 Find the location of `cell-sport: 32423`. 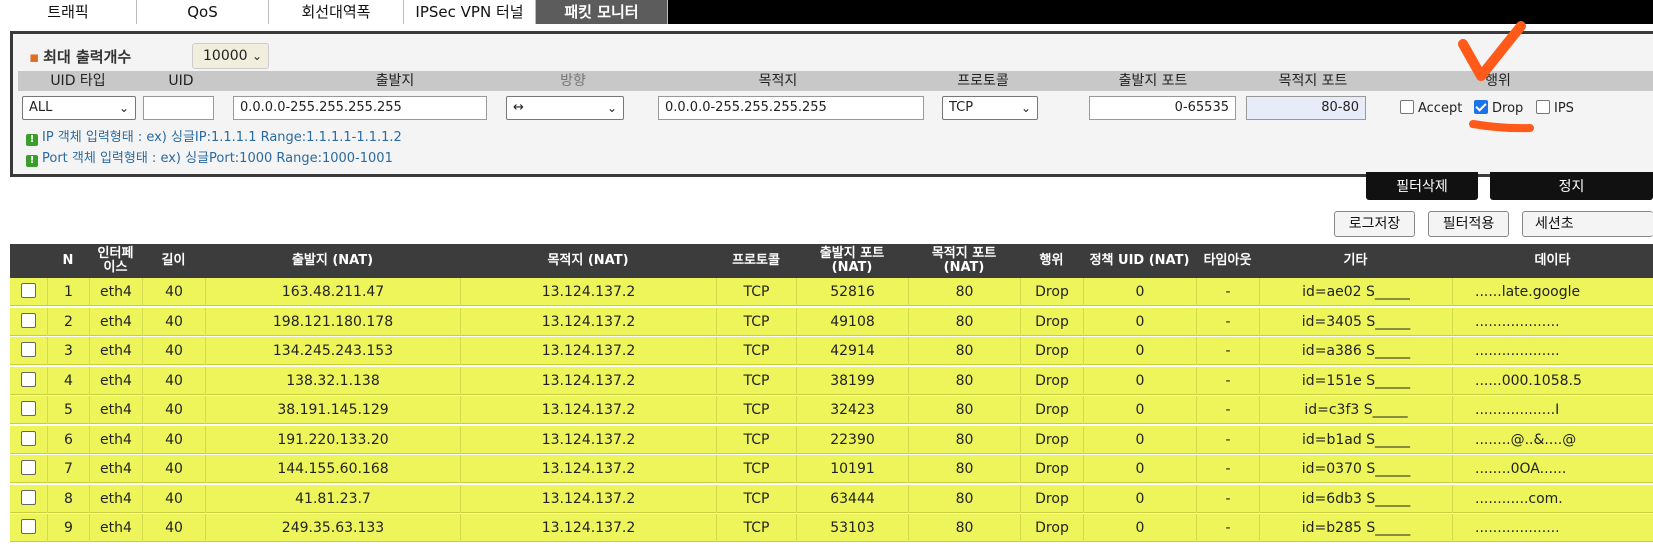

cell-sport: 32423 is located at coordinates (852, 410).